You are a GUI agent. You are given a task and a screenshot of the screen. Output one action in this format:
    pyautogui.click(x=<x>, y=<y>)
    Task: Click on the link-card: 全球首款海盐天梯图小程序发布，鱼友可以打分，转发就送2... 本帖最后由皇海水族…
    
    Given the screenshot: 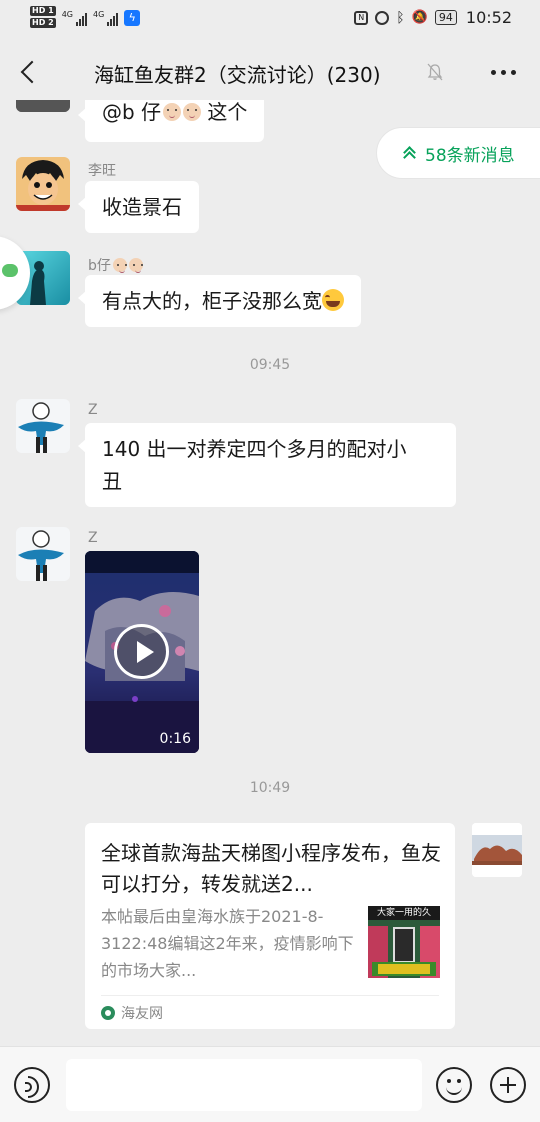 What is the action you would take?
    pyautogui.click(x=270, y=926)
    